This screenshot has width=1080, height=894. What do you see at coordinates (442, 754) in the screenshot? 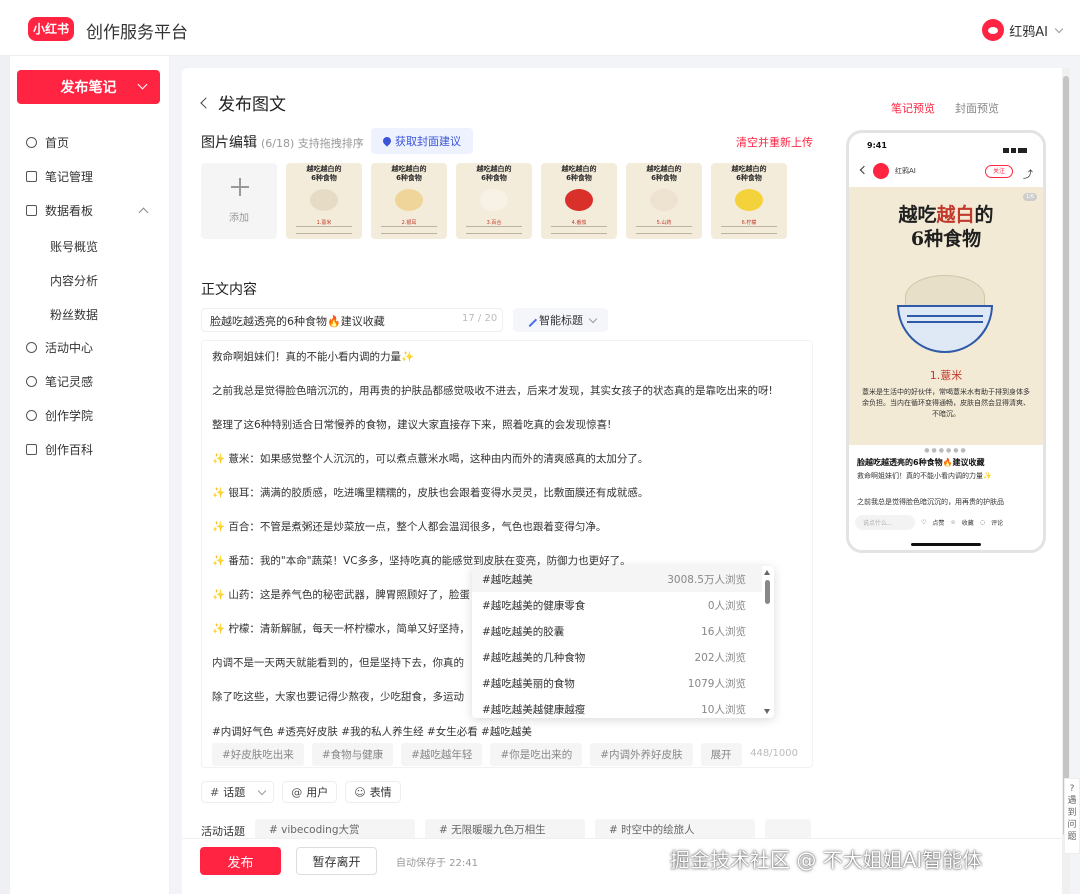
I see `topic-chip: #越吃越年轻` at bounding box center [442, 754].